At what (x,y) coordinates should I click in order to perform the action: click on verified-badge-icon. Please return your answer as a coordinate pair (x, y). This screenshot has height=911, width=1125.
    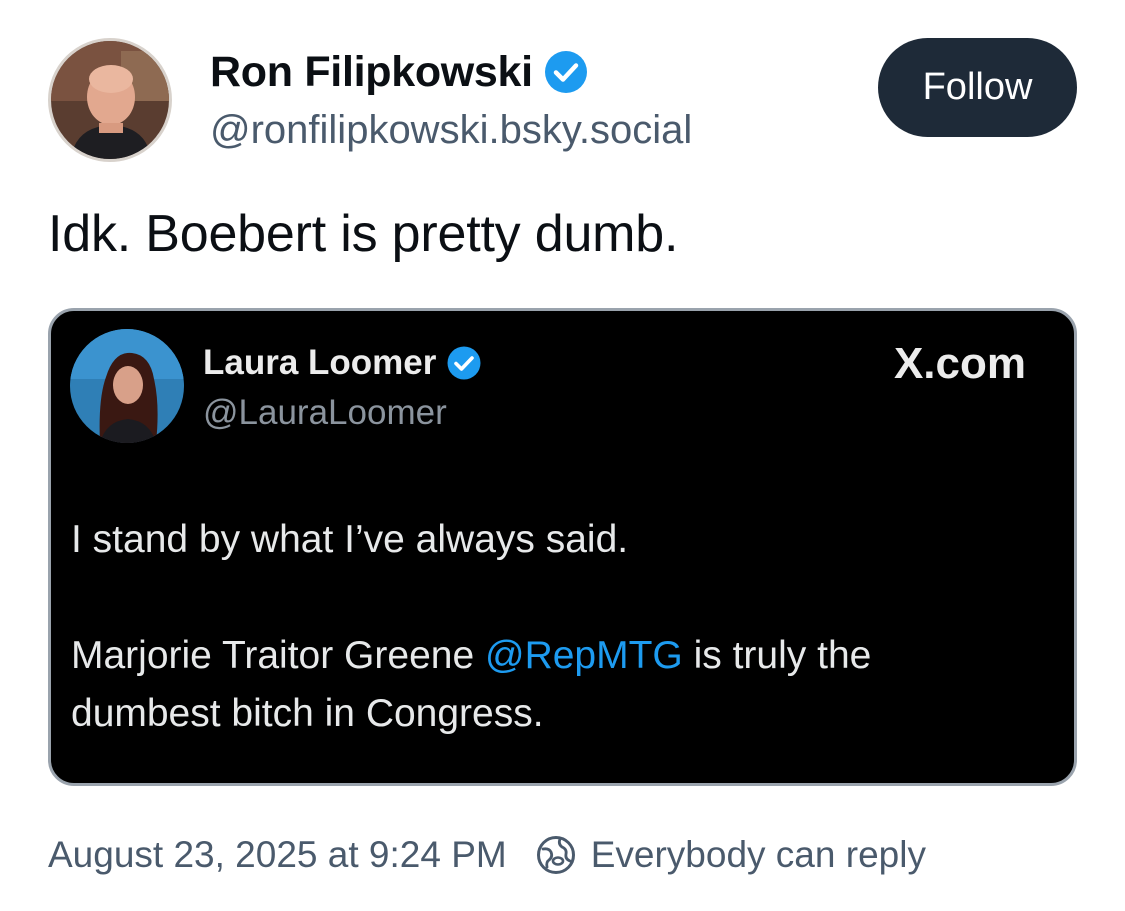
    Looking at the image, I should click on (566, 72).